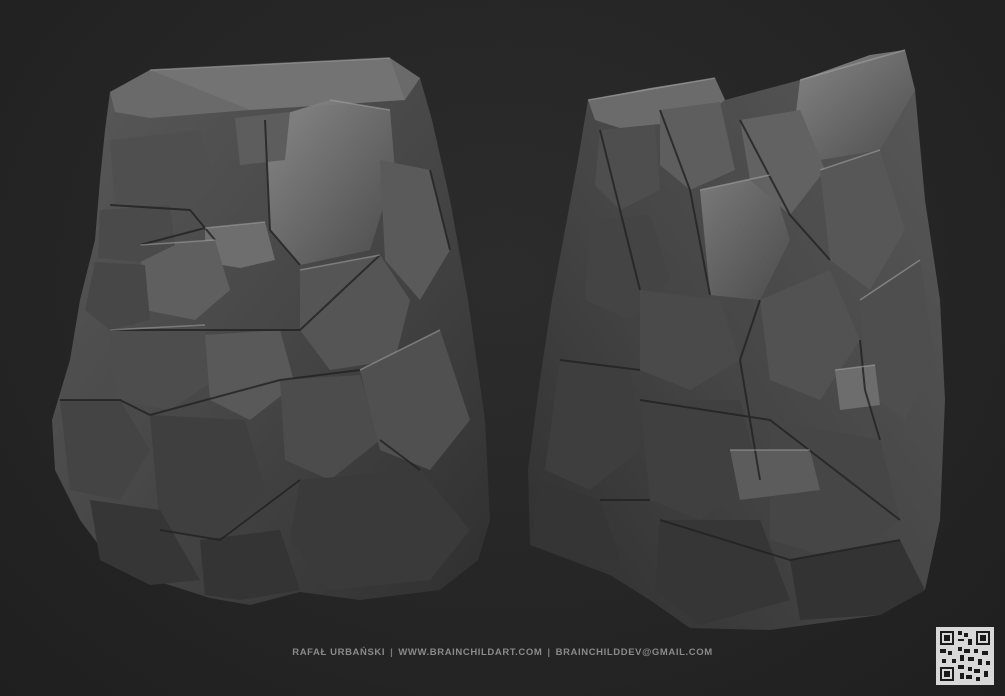 This screenshot has width=1005, height=696. What do you see at coordinates (339, 652) in the screenshot?
I see `artist-name: RAFAŁ URBAŃSKI` at bounding box center [339, 652].